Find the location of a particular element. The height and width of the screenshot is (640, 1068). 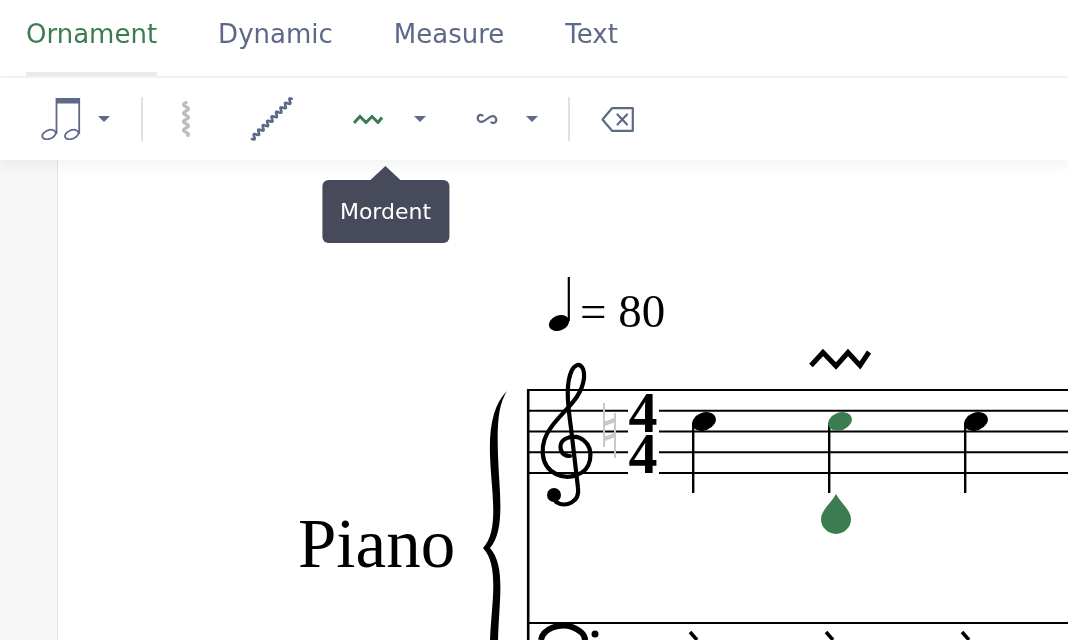

tab: Measure is located at coordinates (449, 38).